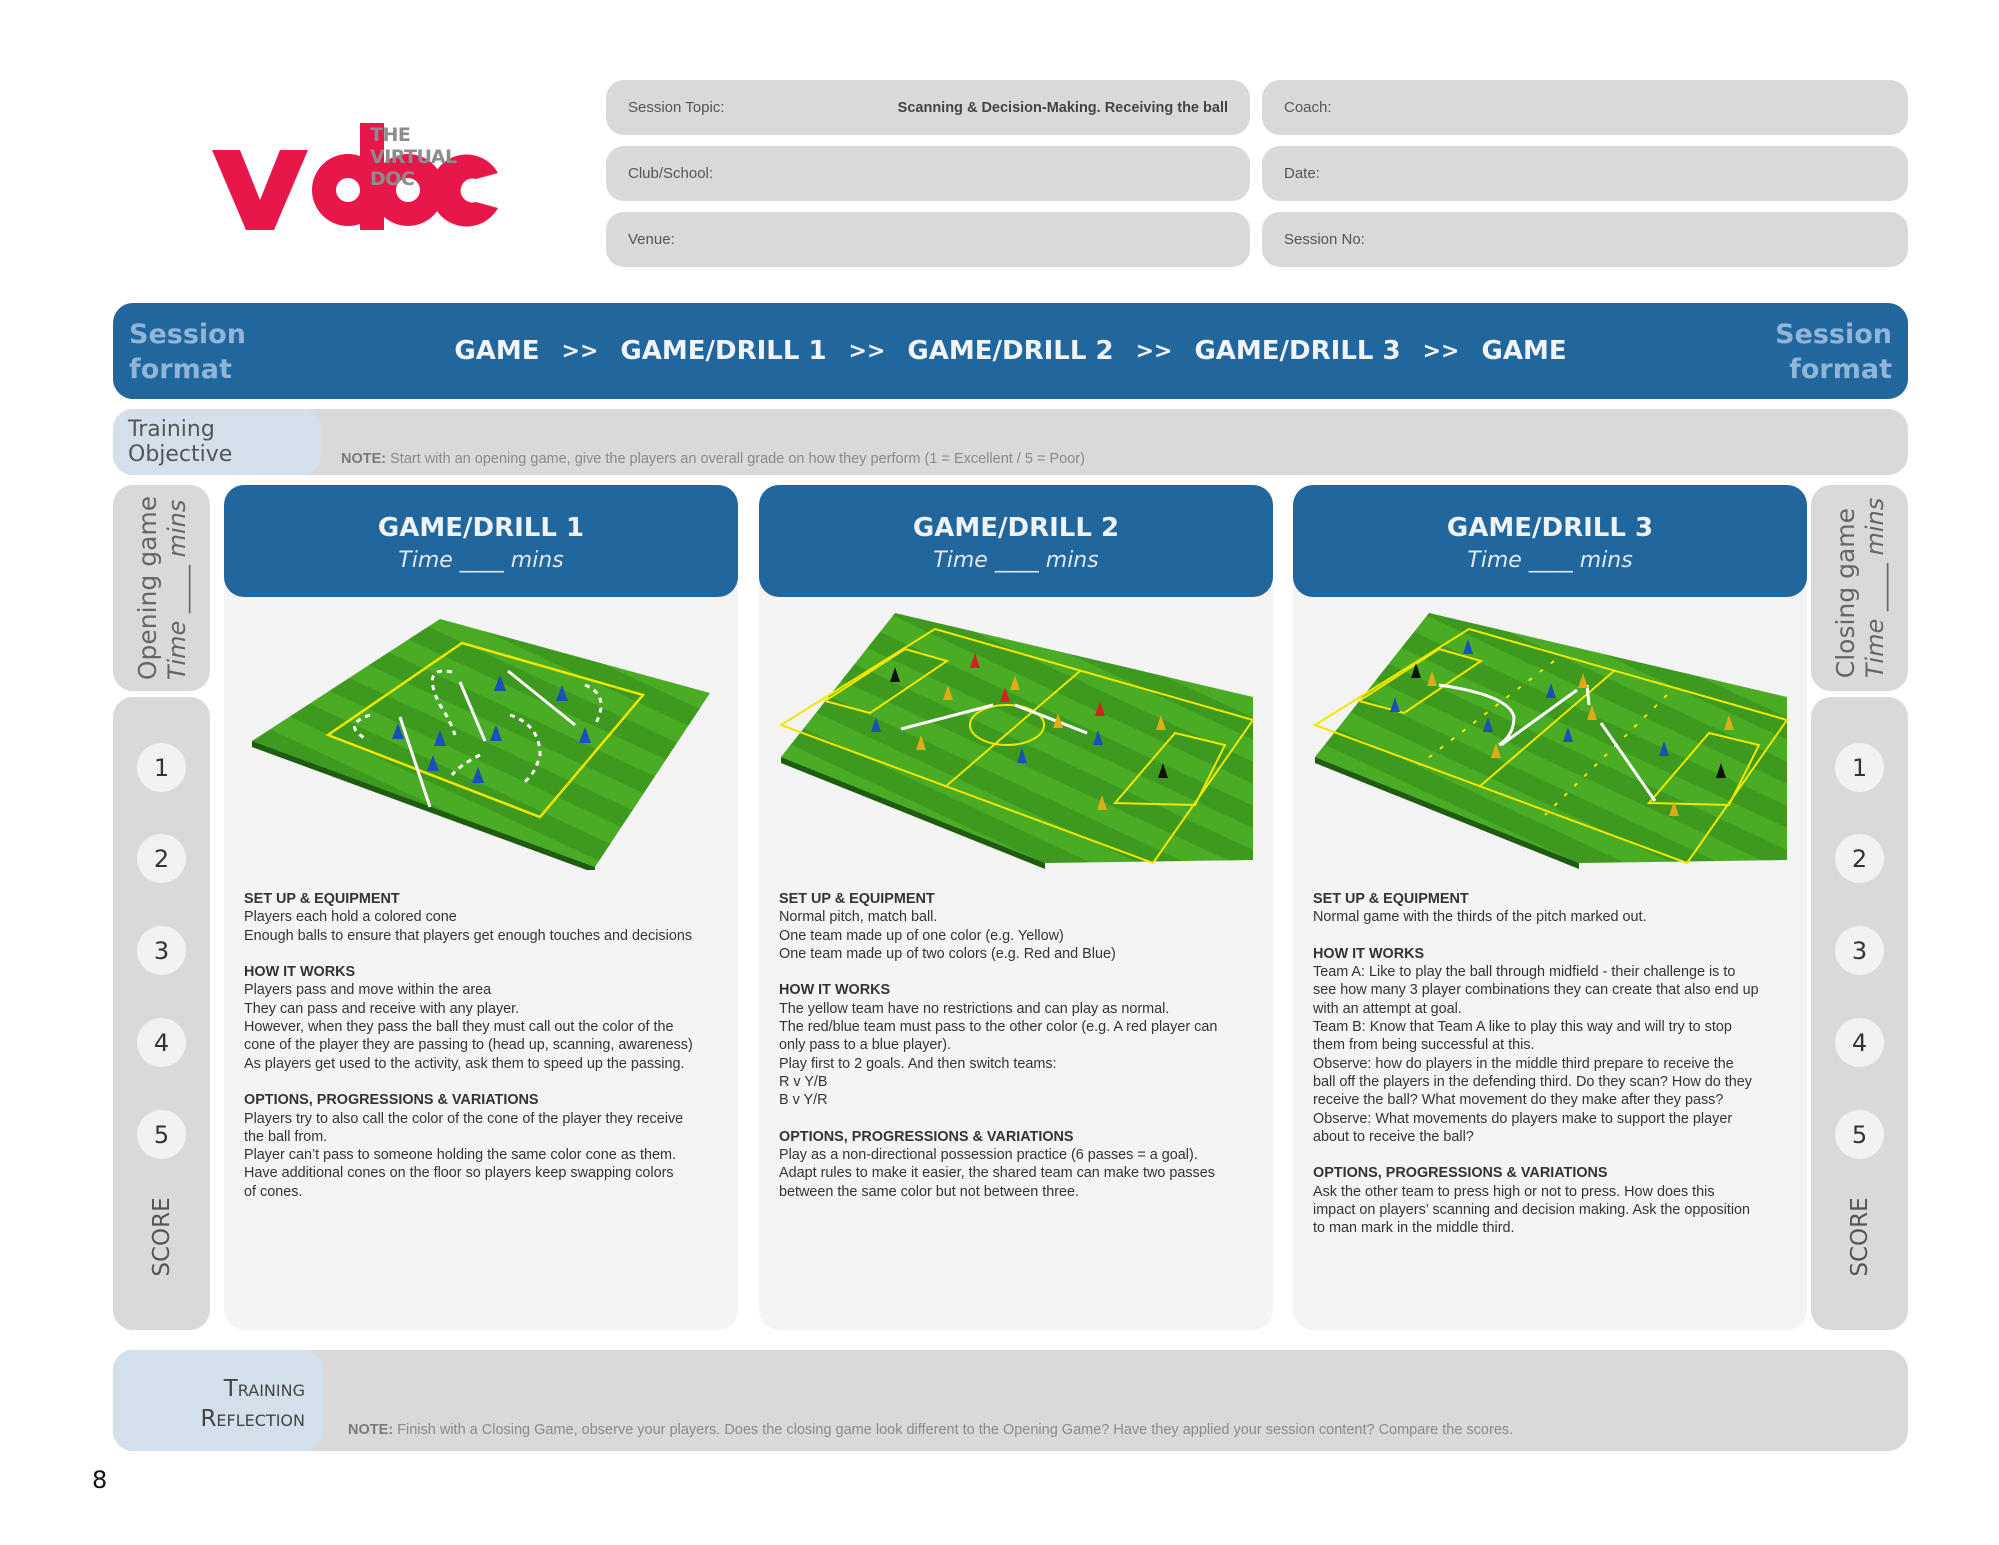  I want to click on note-prefix: NOTE:, so click(364, 459).